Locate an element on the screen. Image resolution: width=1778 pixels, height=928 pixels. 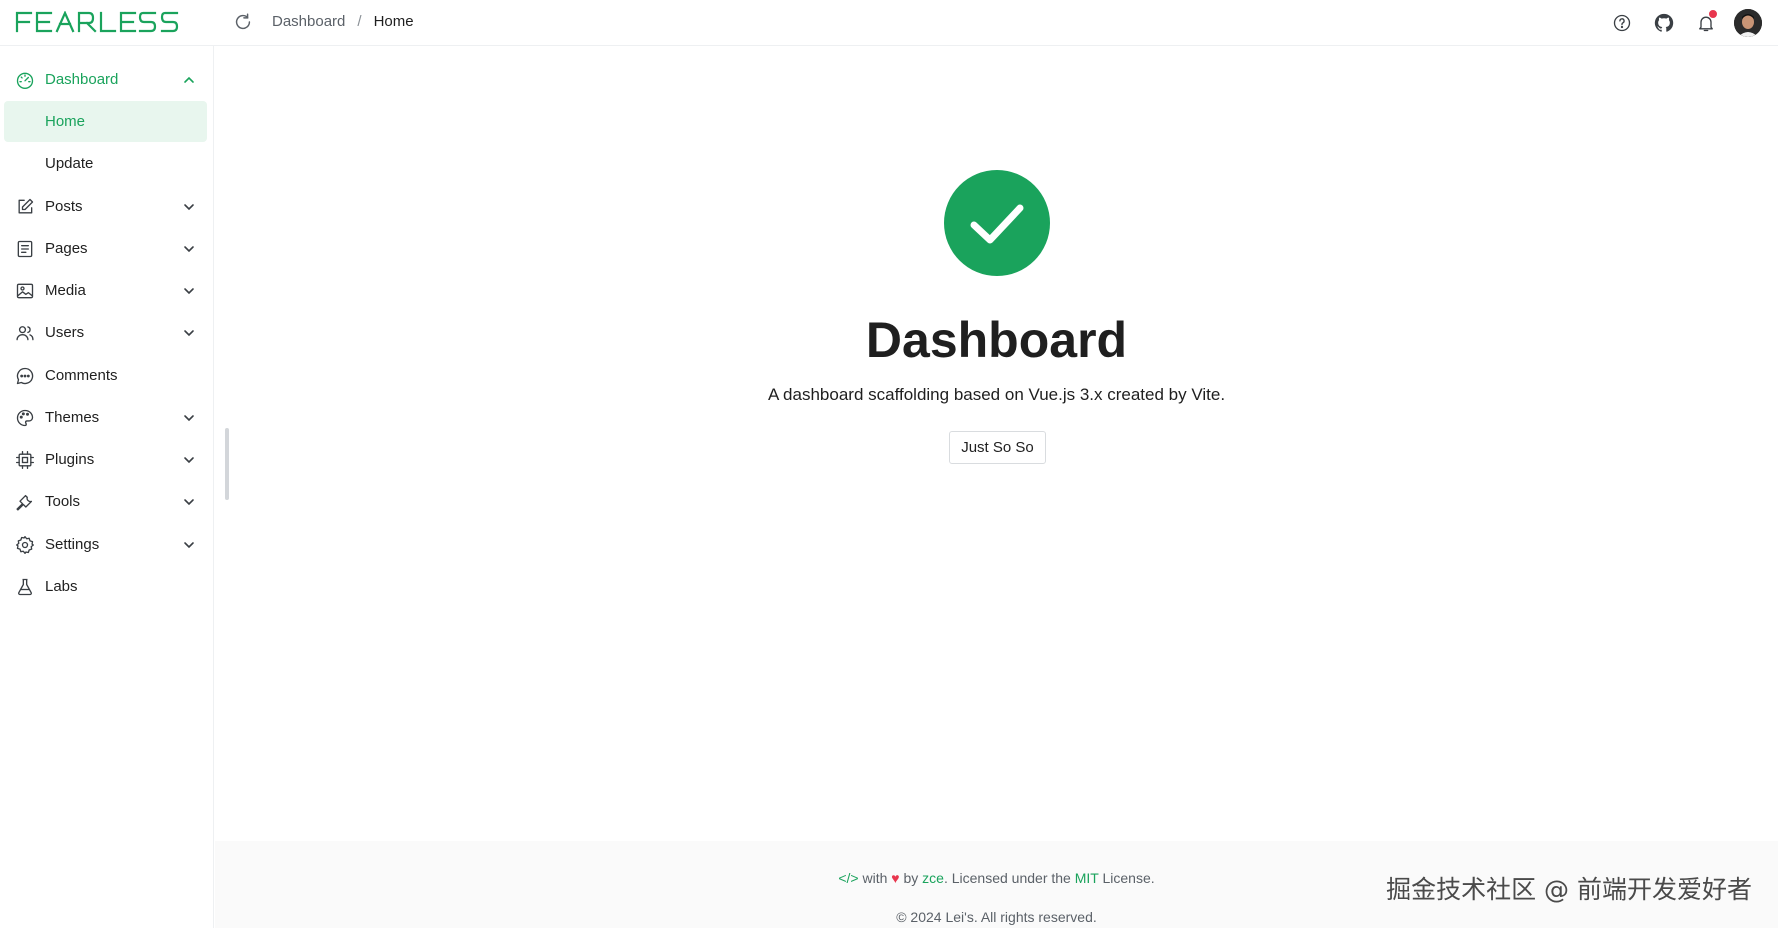
plugins-icon is located at coordinates (25, 460).